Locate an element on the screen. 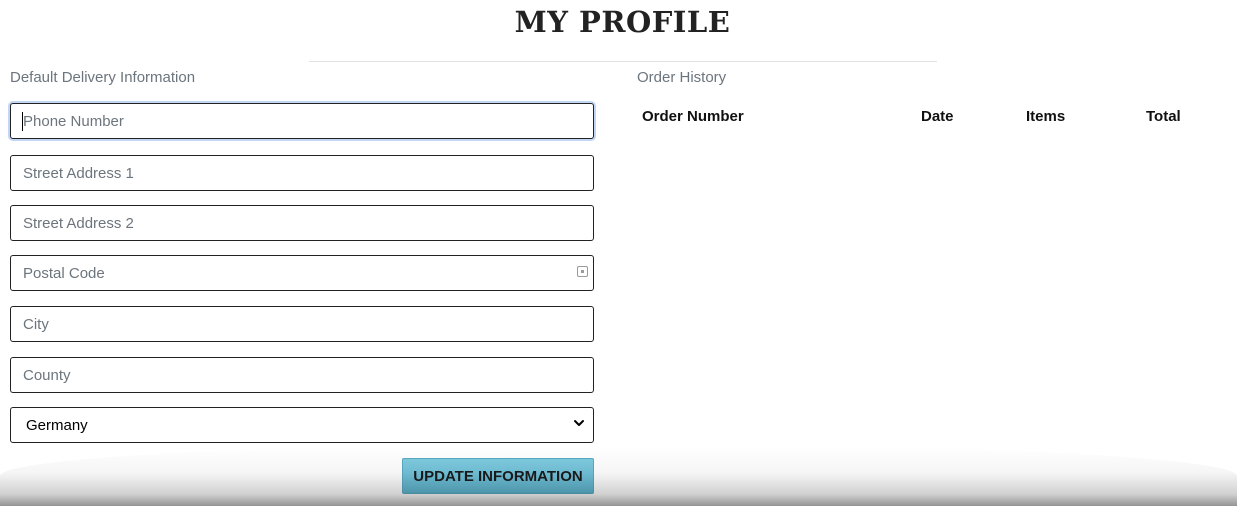 The width and height of the screenshot is (1237, 506). column-header-order-number: Order Number is located at coordinates (693, 116).